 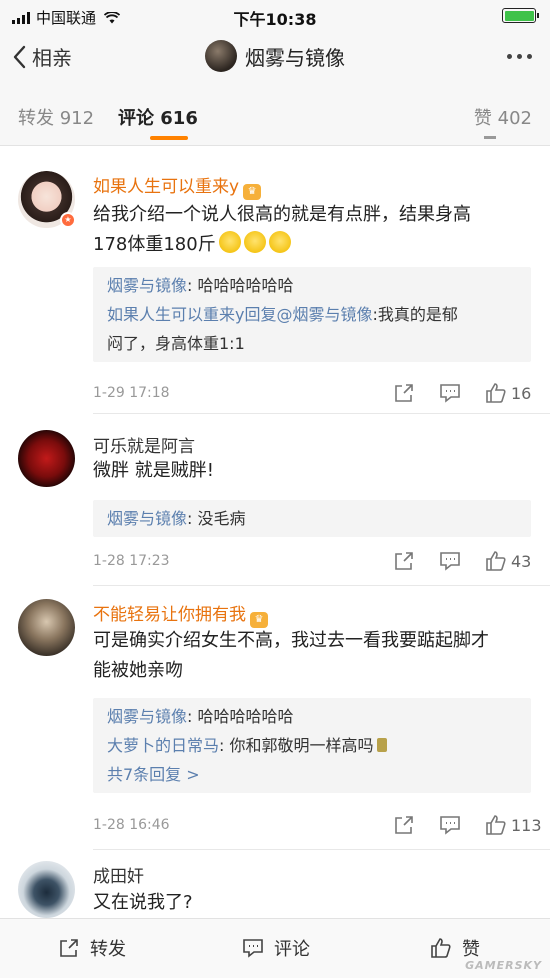 I want to click on reply-line: 烟雾与镜像: 没毛病, so click(x=176, y=518).